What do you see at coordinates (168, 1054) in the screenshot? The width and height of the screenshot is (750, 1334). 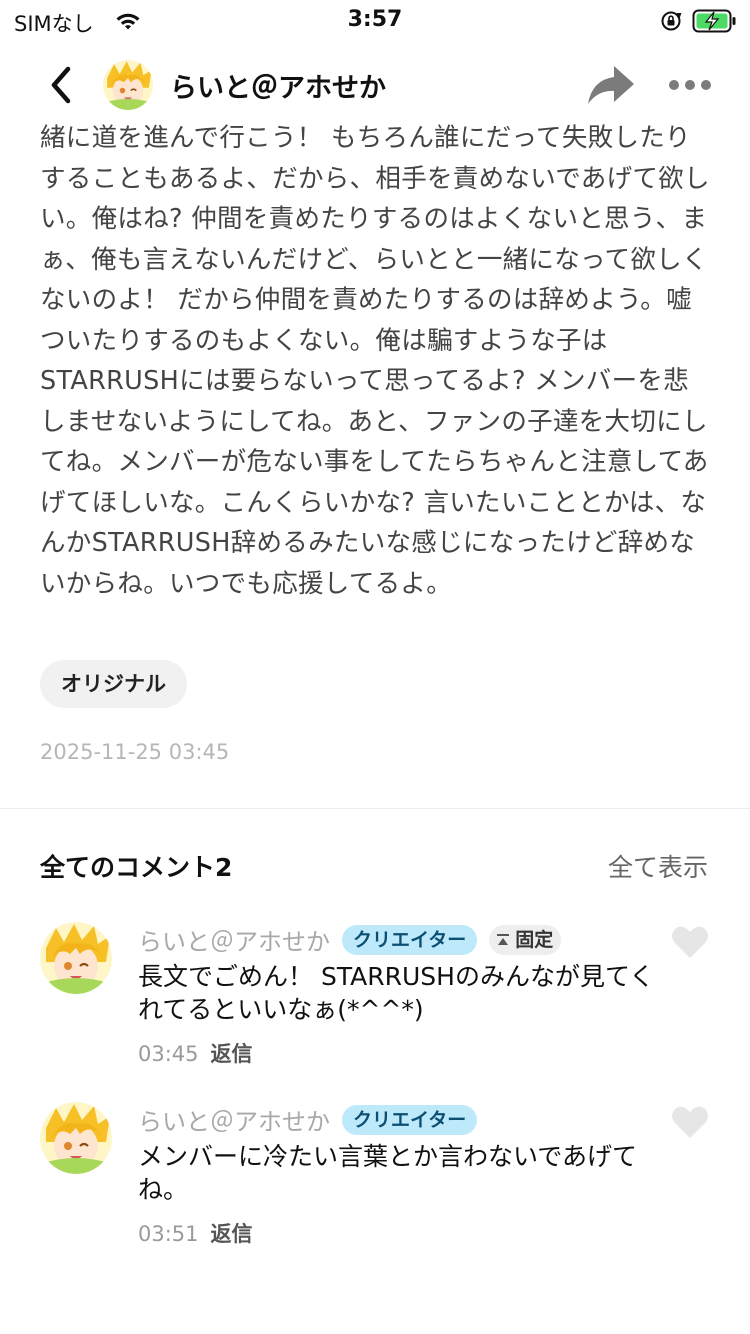 I see `comment-time: 03:45` at bounding box center [168, 1054].